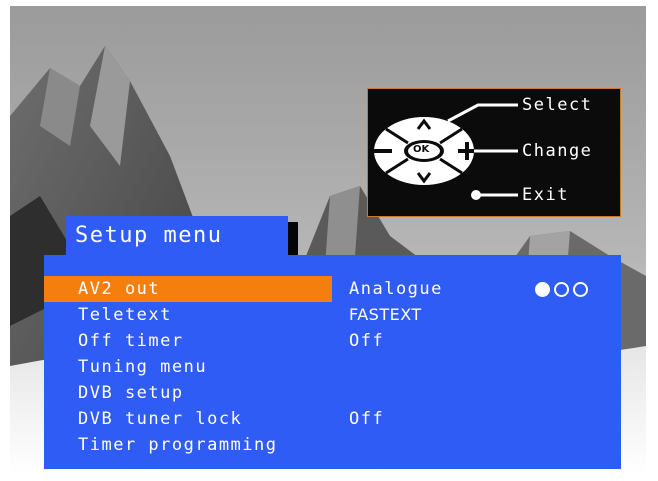  What do you see at coordinates (494, 152) in the screenshot?
I see `remote-help-panel: OK Select Change Exit` at bounding box center [494, 152].